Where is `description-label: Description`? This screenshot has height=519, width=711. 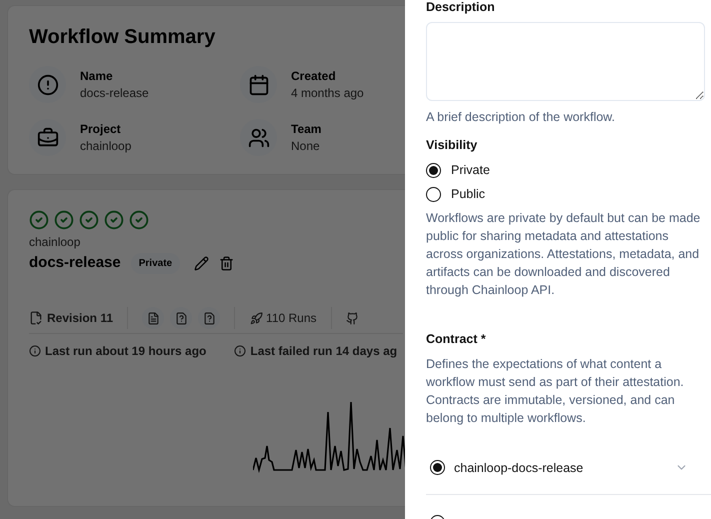
description-label: Description is located at coordinates (461, 8).